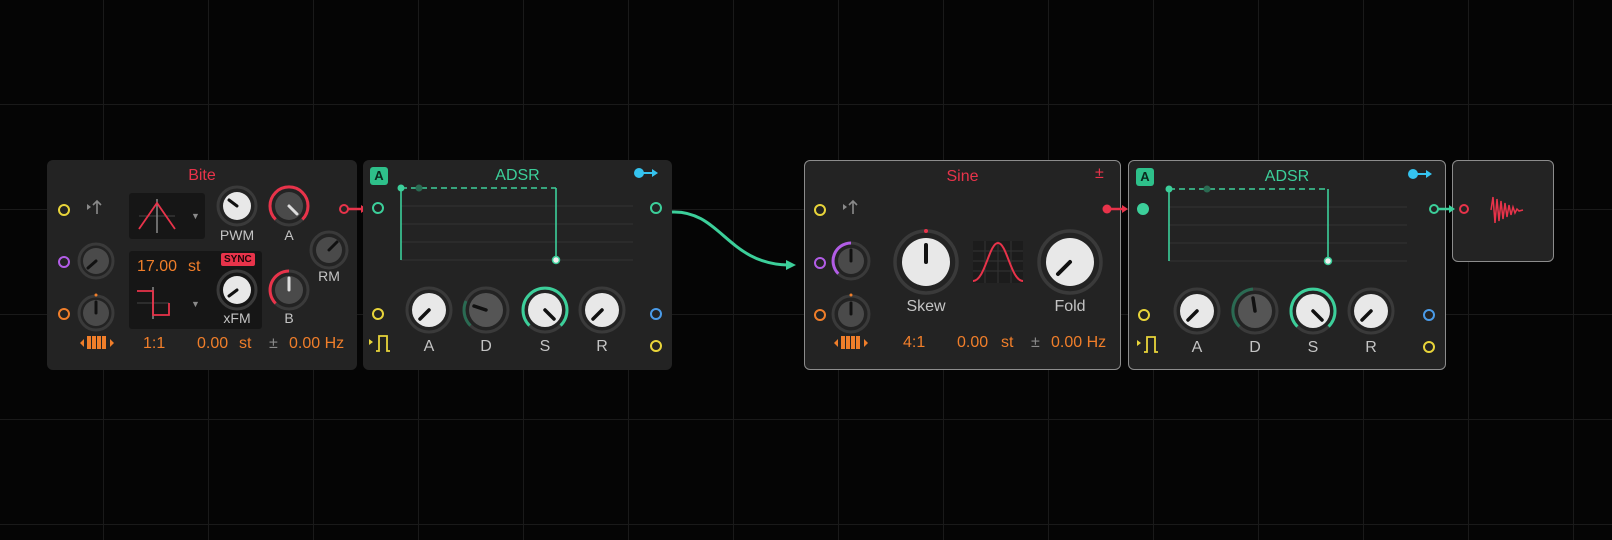  What do you see at coordinates (1197, 347) in the screenshot?
I see `adsr2-attack-label: A` at bounding box center [1197, 347].